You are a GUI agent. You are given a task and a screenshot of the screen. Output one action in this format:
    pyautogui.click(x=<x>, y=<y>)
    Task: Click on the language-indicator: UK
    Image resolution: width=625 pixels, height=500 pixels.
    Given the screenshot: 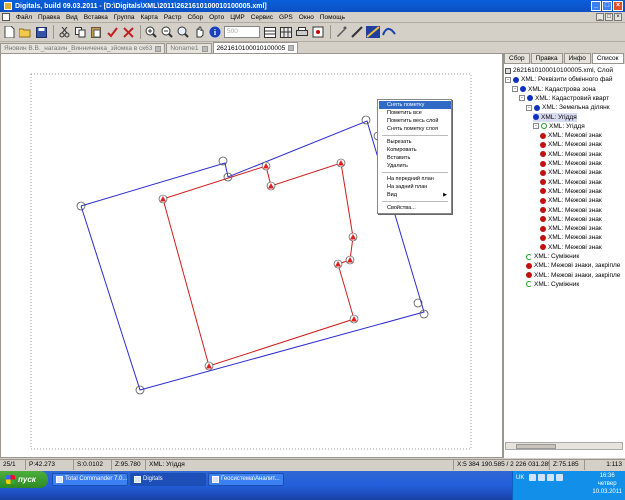 What is the action you would take?
    pyautogui.click(x=520, y=478)
    